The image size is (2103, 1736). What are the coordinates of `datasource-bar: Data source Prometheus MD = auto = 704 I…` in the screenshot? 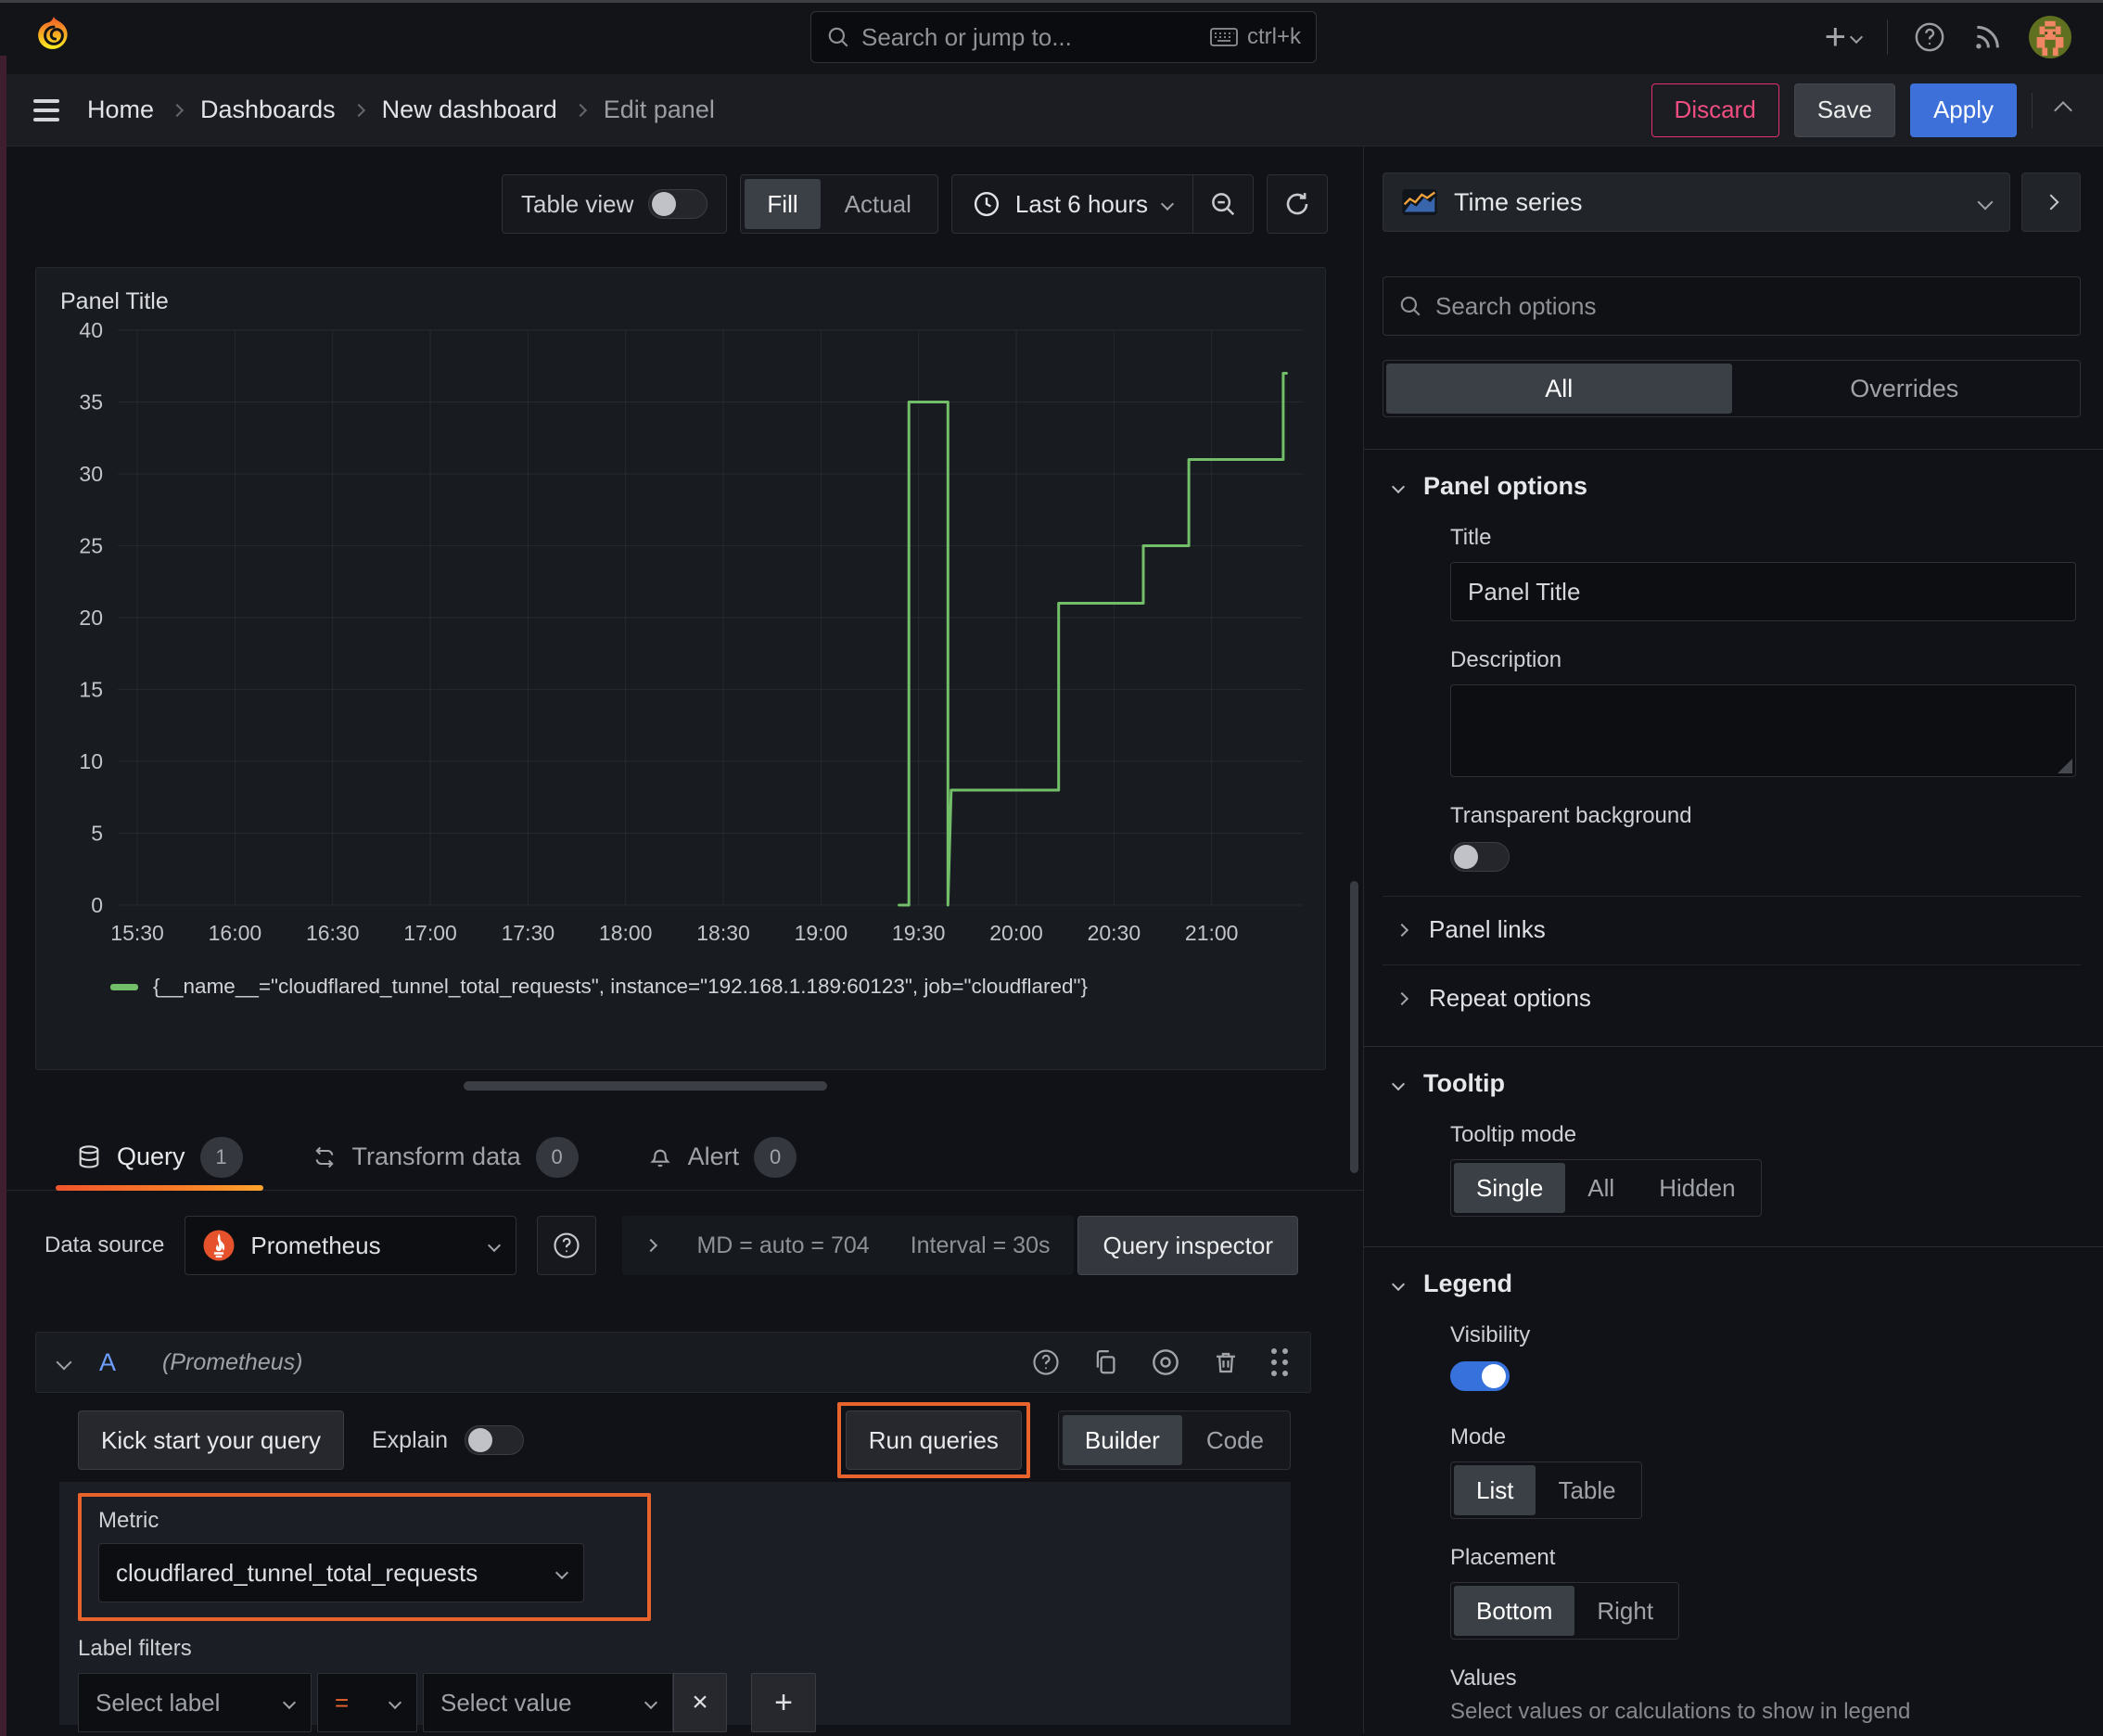 It's located at (671, 1245).